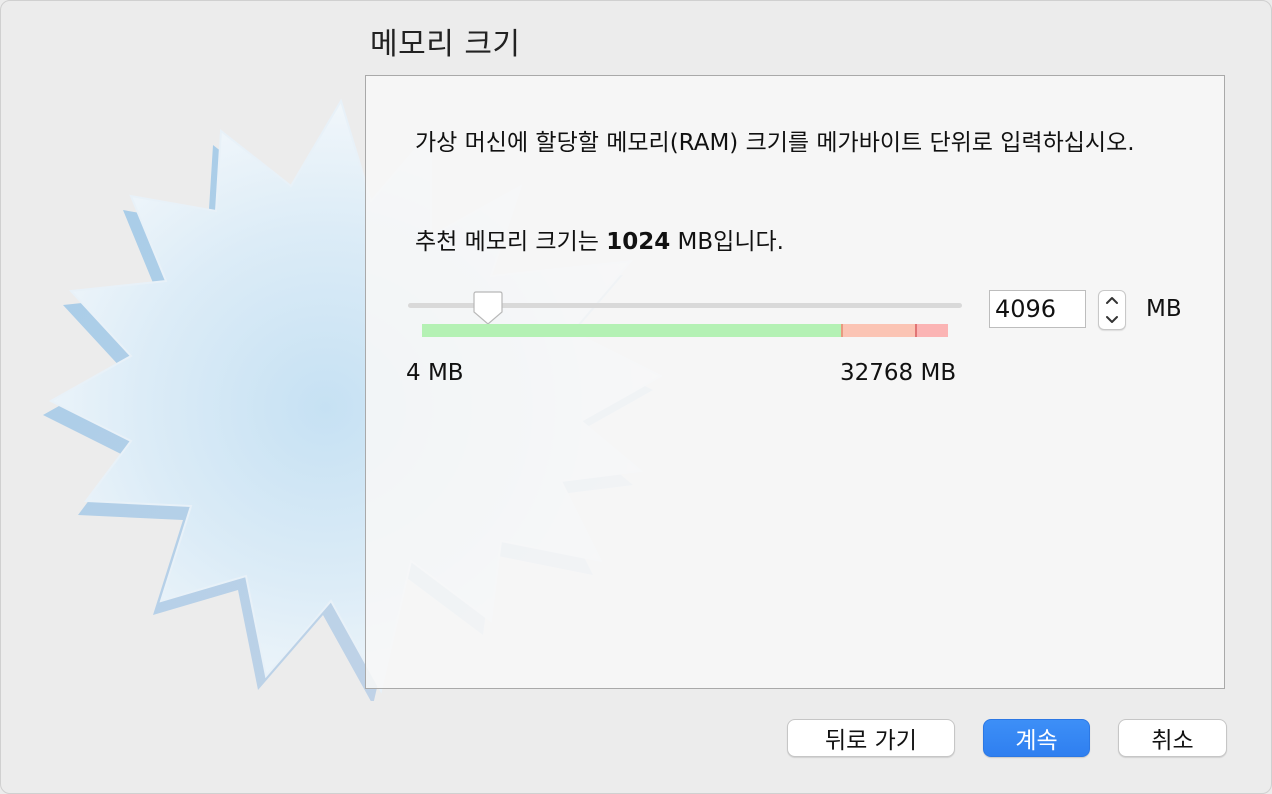 The image size is (1272, 794). I want to click on chevron-down-icon, so click(1112, 319).